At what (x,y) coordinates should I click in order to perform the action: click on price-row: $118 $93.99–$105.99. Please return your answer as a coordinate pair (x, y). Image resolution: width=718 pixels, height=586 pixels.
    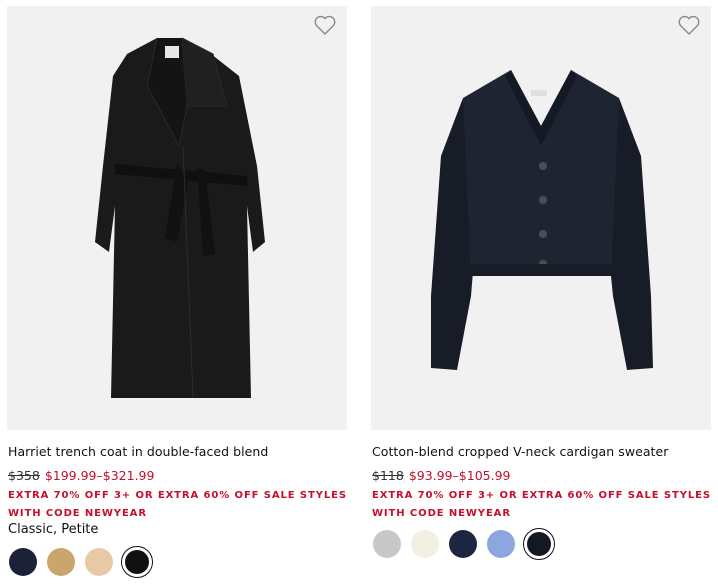
    Looking at the image, I should click on (441, 475).